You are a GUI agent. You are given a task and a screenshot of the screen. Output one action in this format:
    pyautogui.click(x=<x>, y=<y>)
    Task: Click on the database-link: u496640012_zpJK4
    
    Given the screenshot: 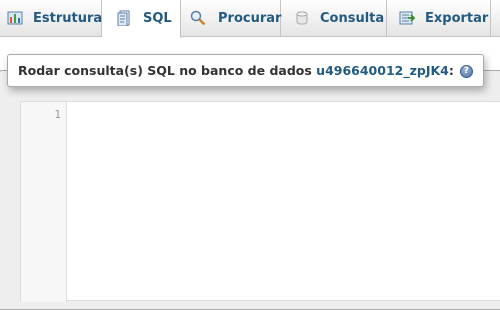 What is the action you would take?
    pyautogui.click(x=382, y=70)
    